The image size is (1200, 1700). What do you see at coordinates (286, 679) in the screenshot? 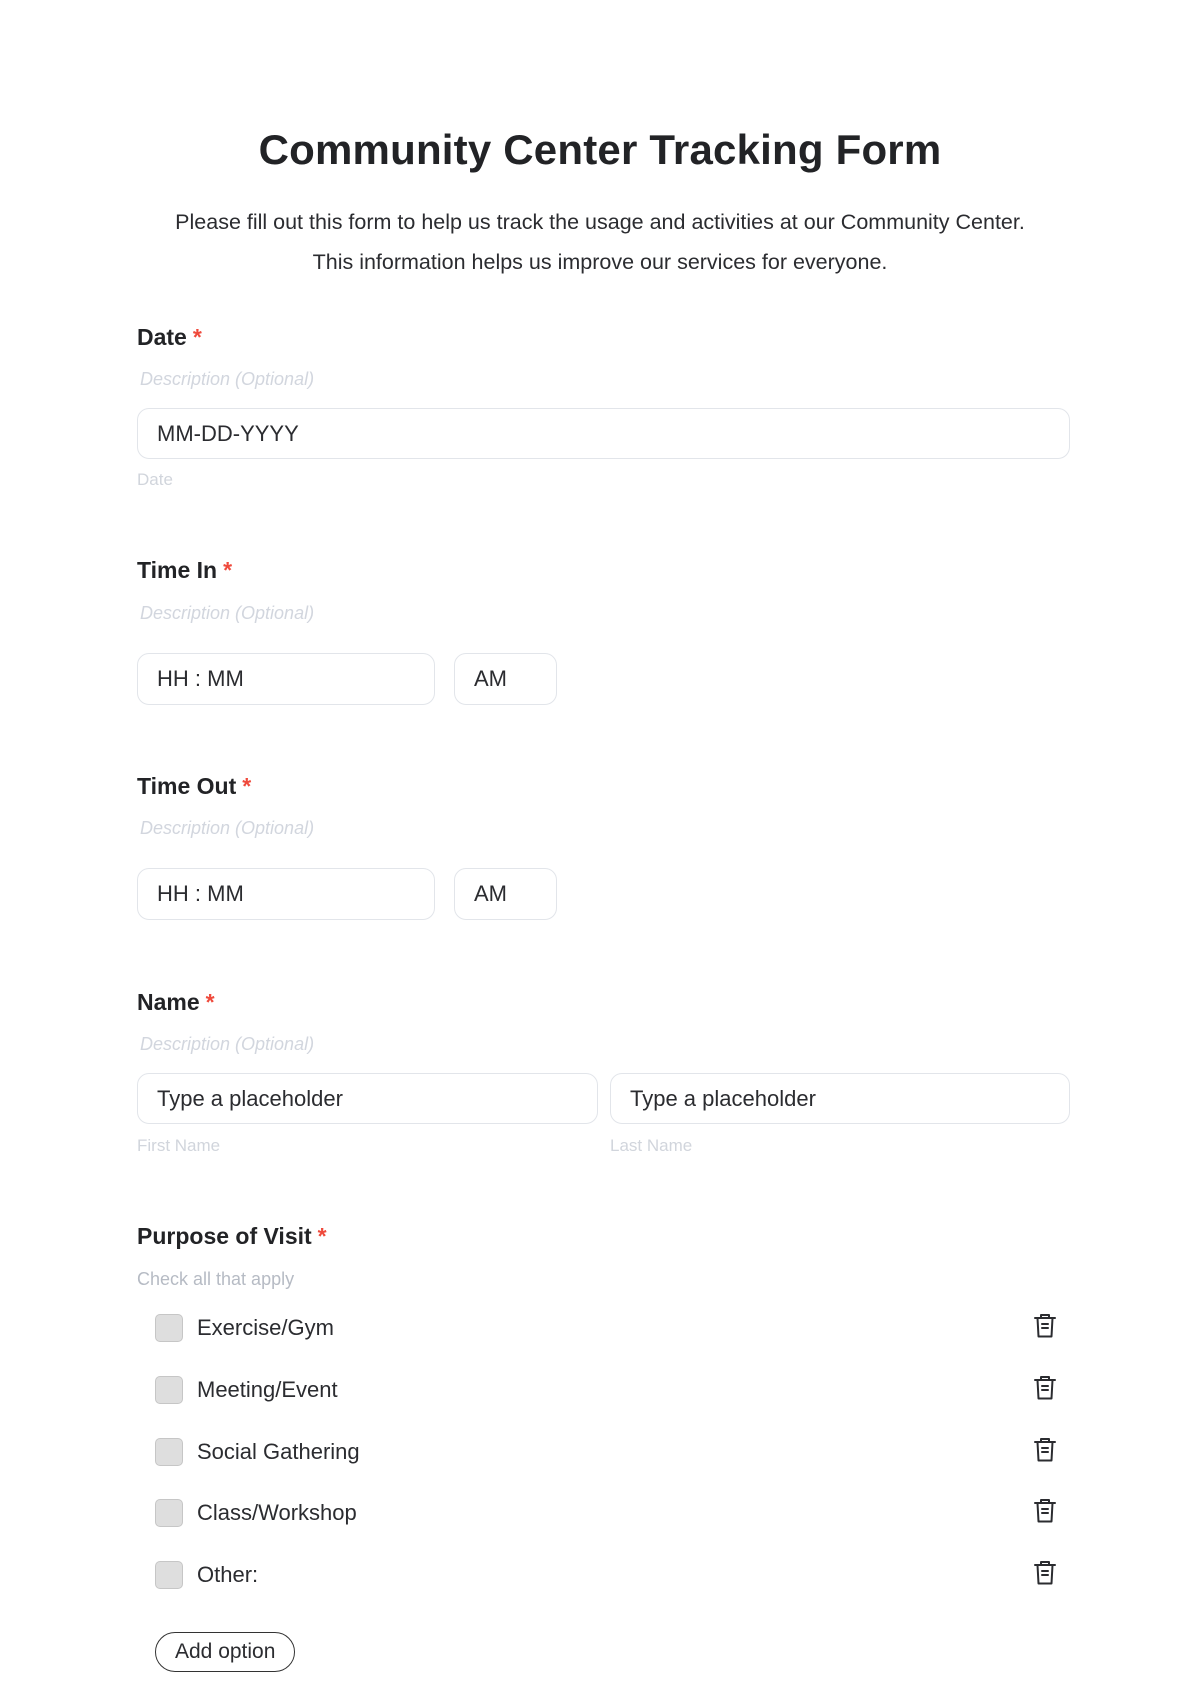
I see `time-in-input: HH : MM` at bounding box center [286, 679].